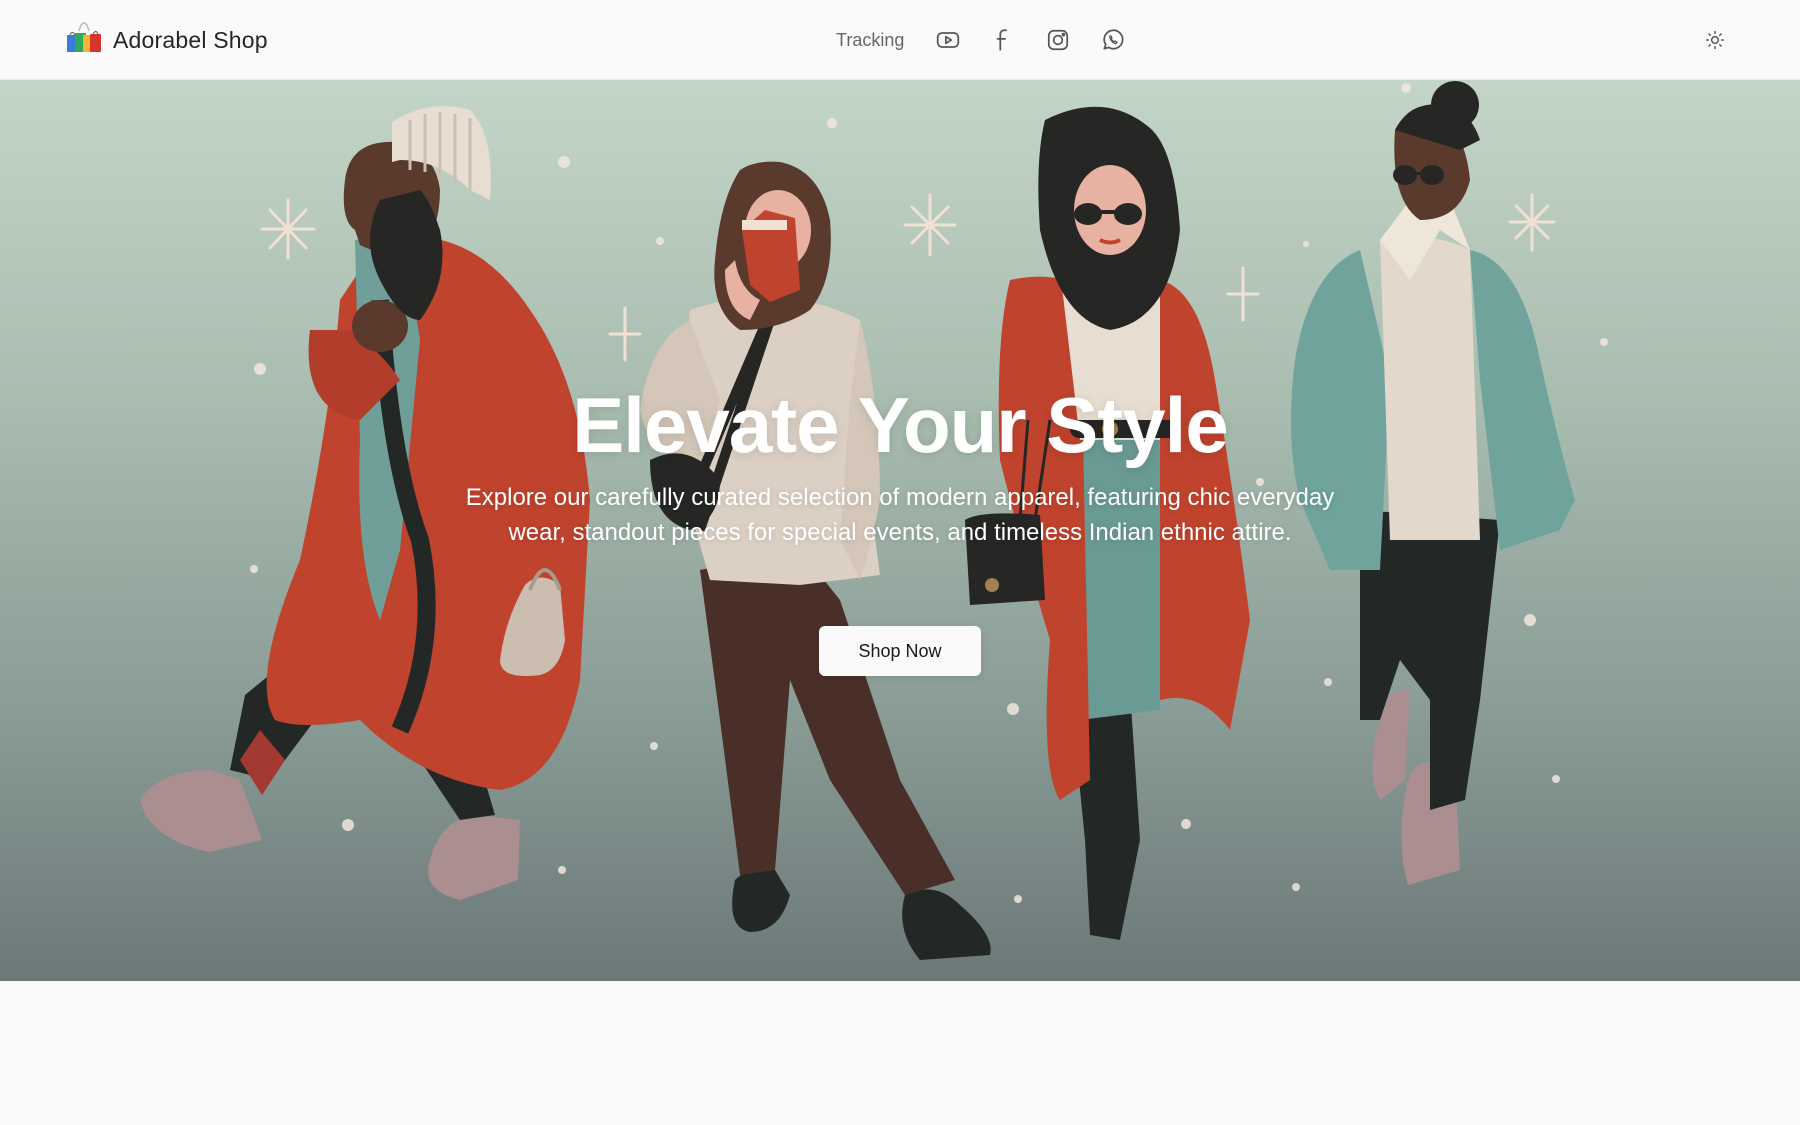 Image resolution: width=1800 pixels, height=1125 pixels. I want to click on woman-cream-sweater-figure, so click(815, 560).